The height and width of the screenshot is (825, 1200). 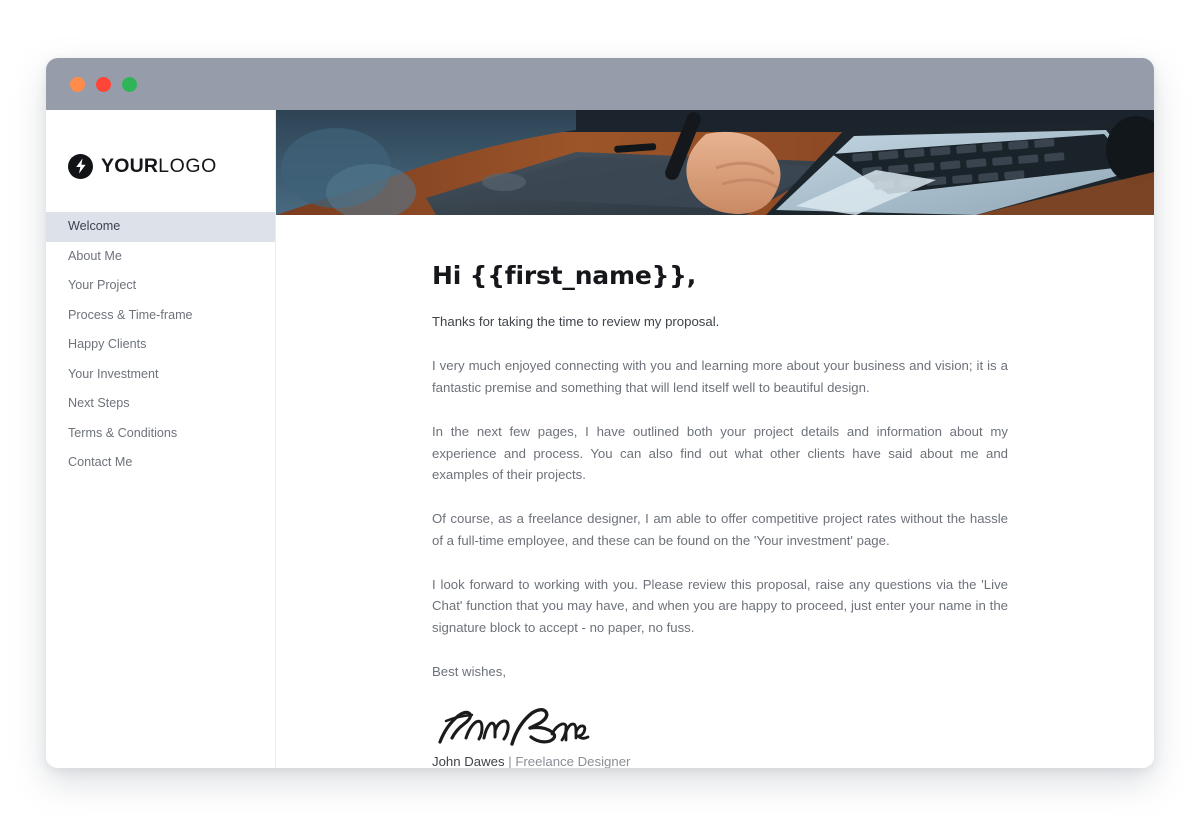 I want to click on closing-salutation: Best wishes,, so click(x=469, y=672).